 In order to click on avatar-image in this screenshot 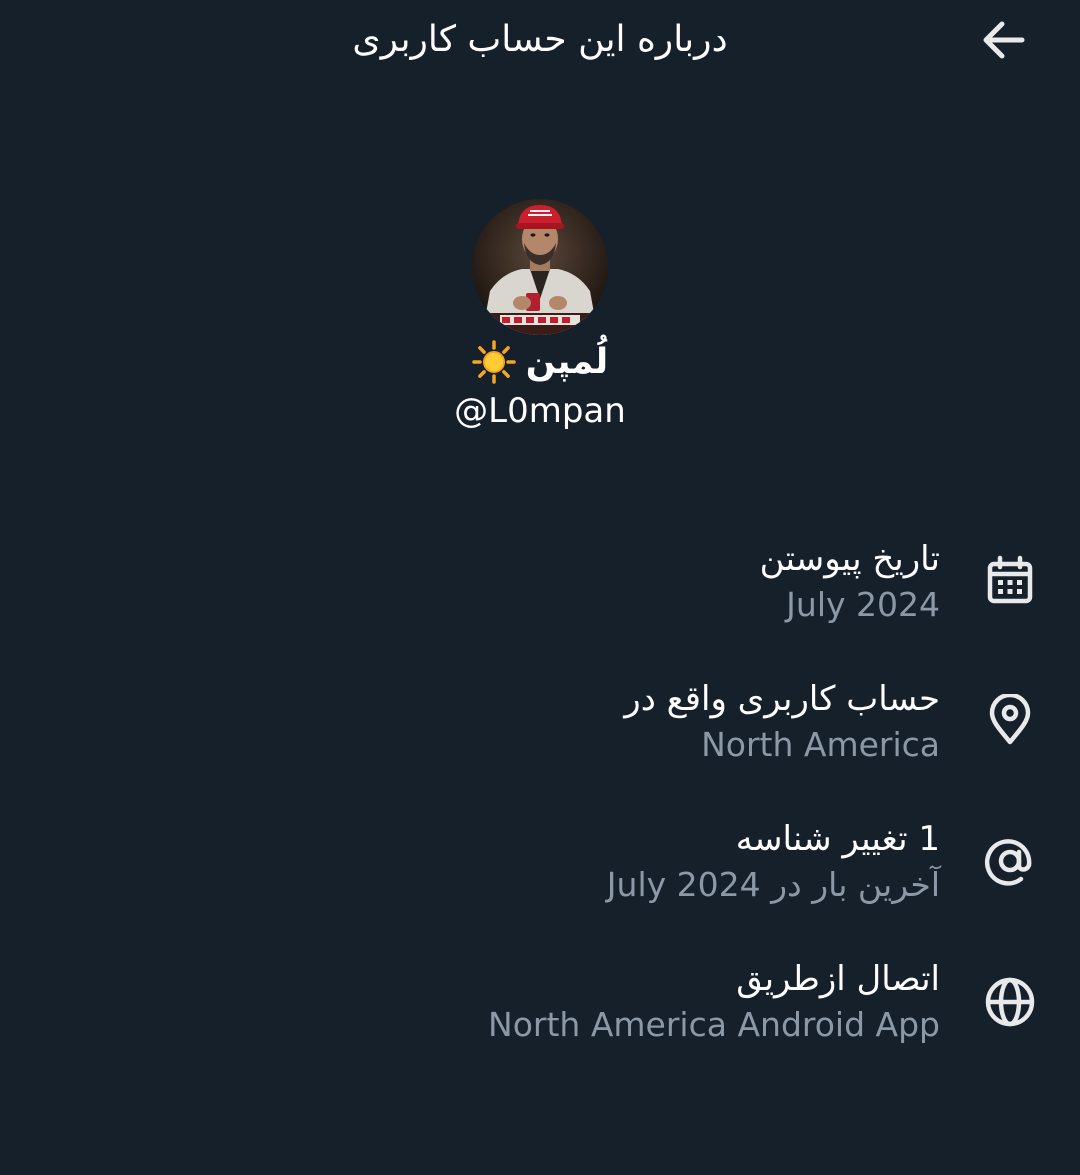, I will do `click(540, 267)`.